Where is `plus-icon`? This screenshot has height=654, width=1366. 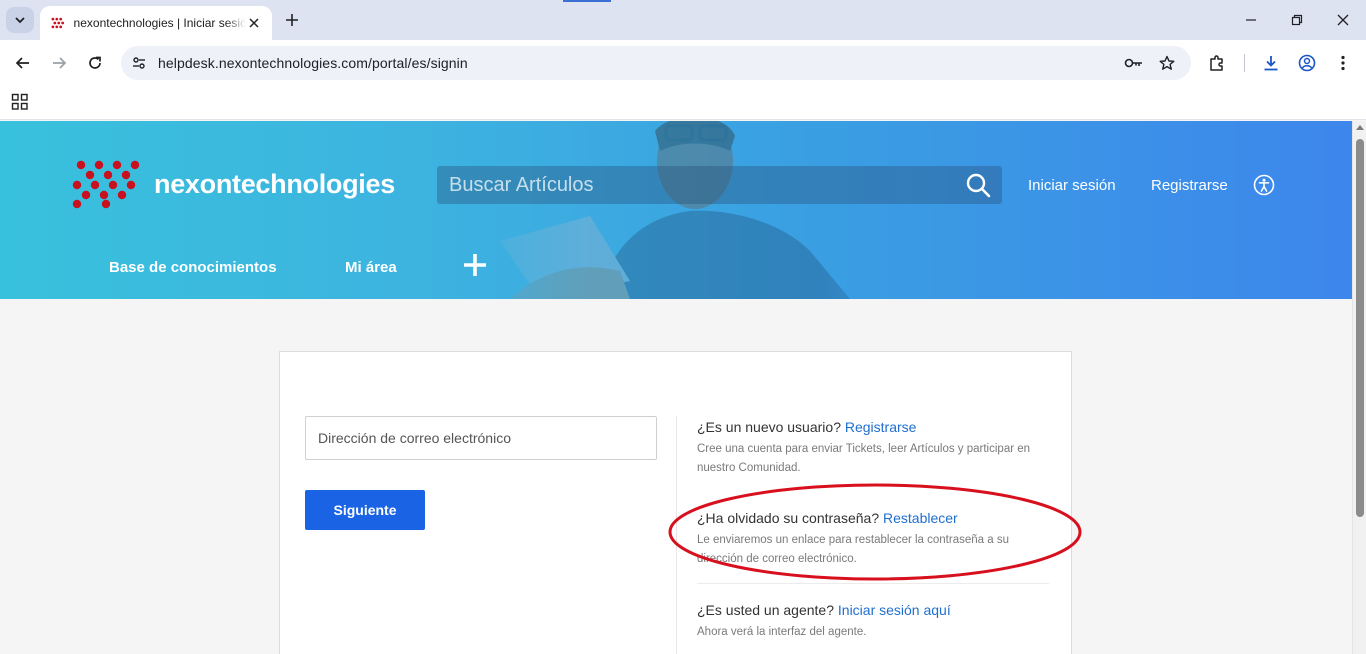 plus-icon is located at coordinates (292, 20).